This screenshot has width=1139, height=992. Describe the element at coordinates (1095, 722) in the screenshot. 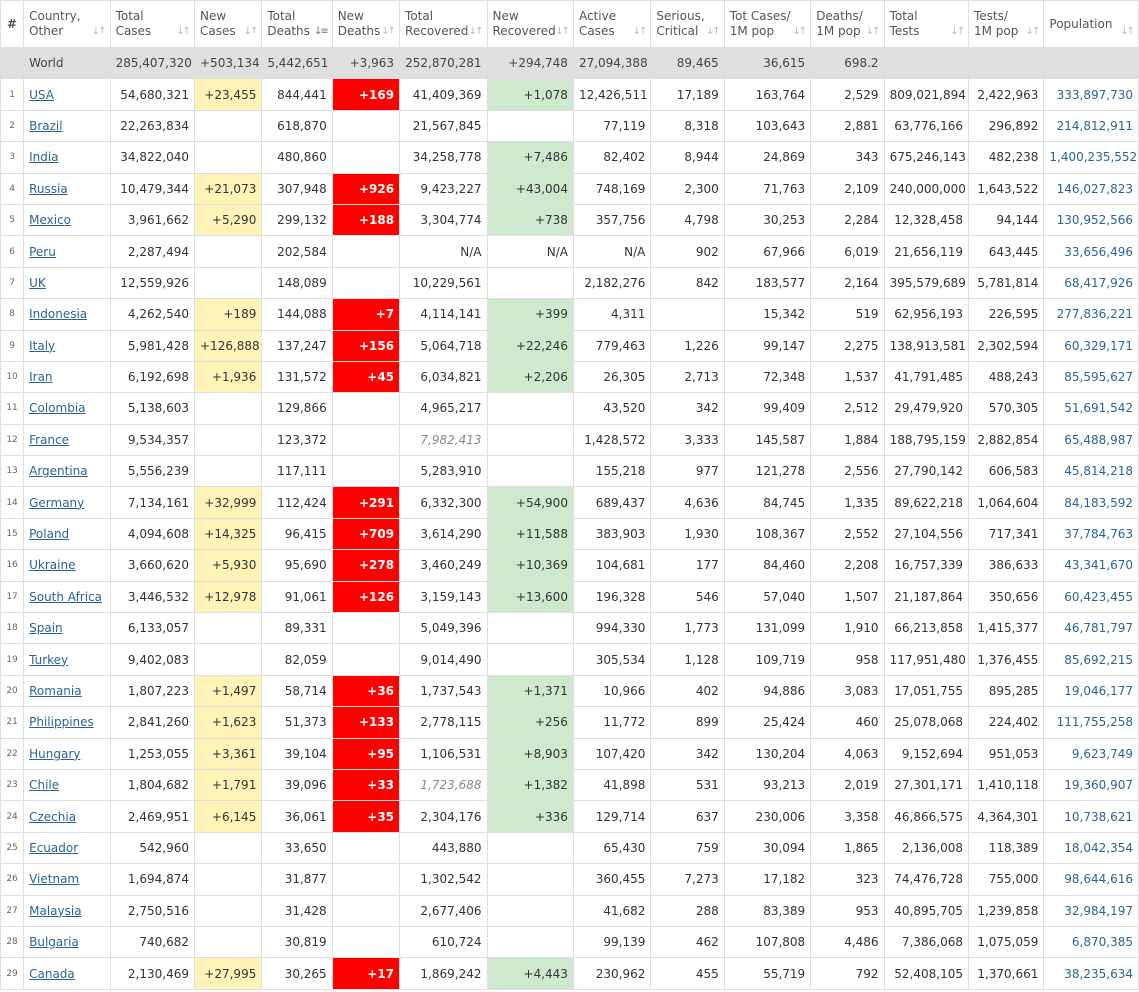

I see `population-link: 111,755,258` at that location.